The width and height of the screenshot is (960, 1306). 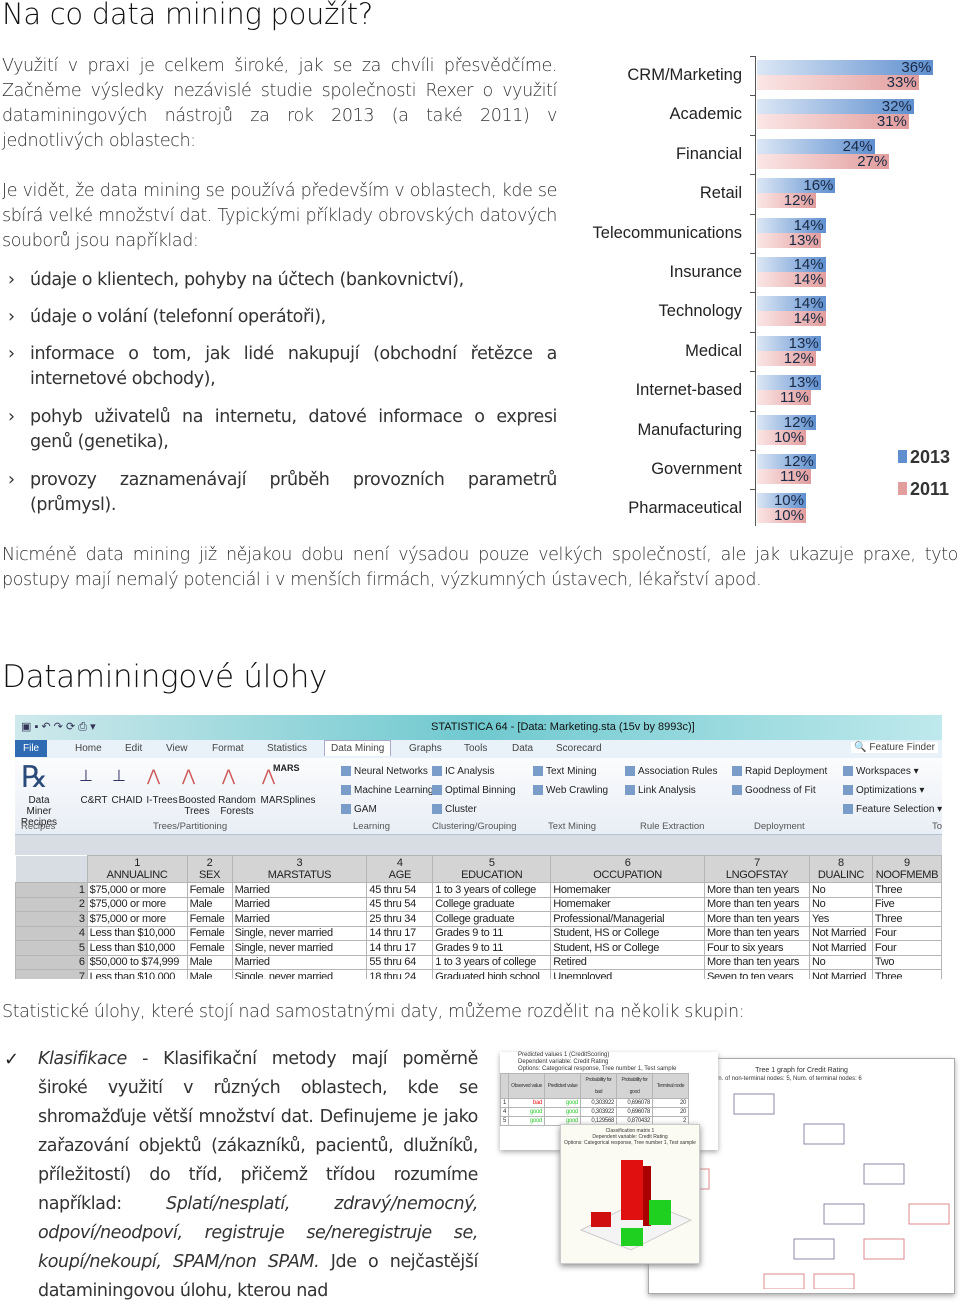 What do you see at coordinates (400, 948) in the screenshot?
I see `table-cell: 14 thru 17` at bounding box center [400, 948].